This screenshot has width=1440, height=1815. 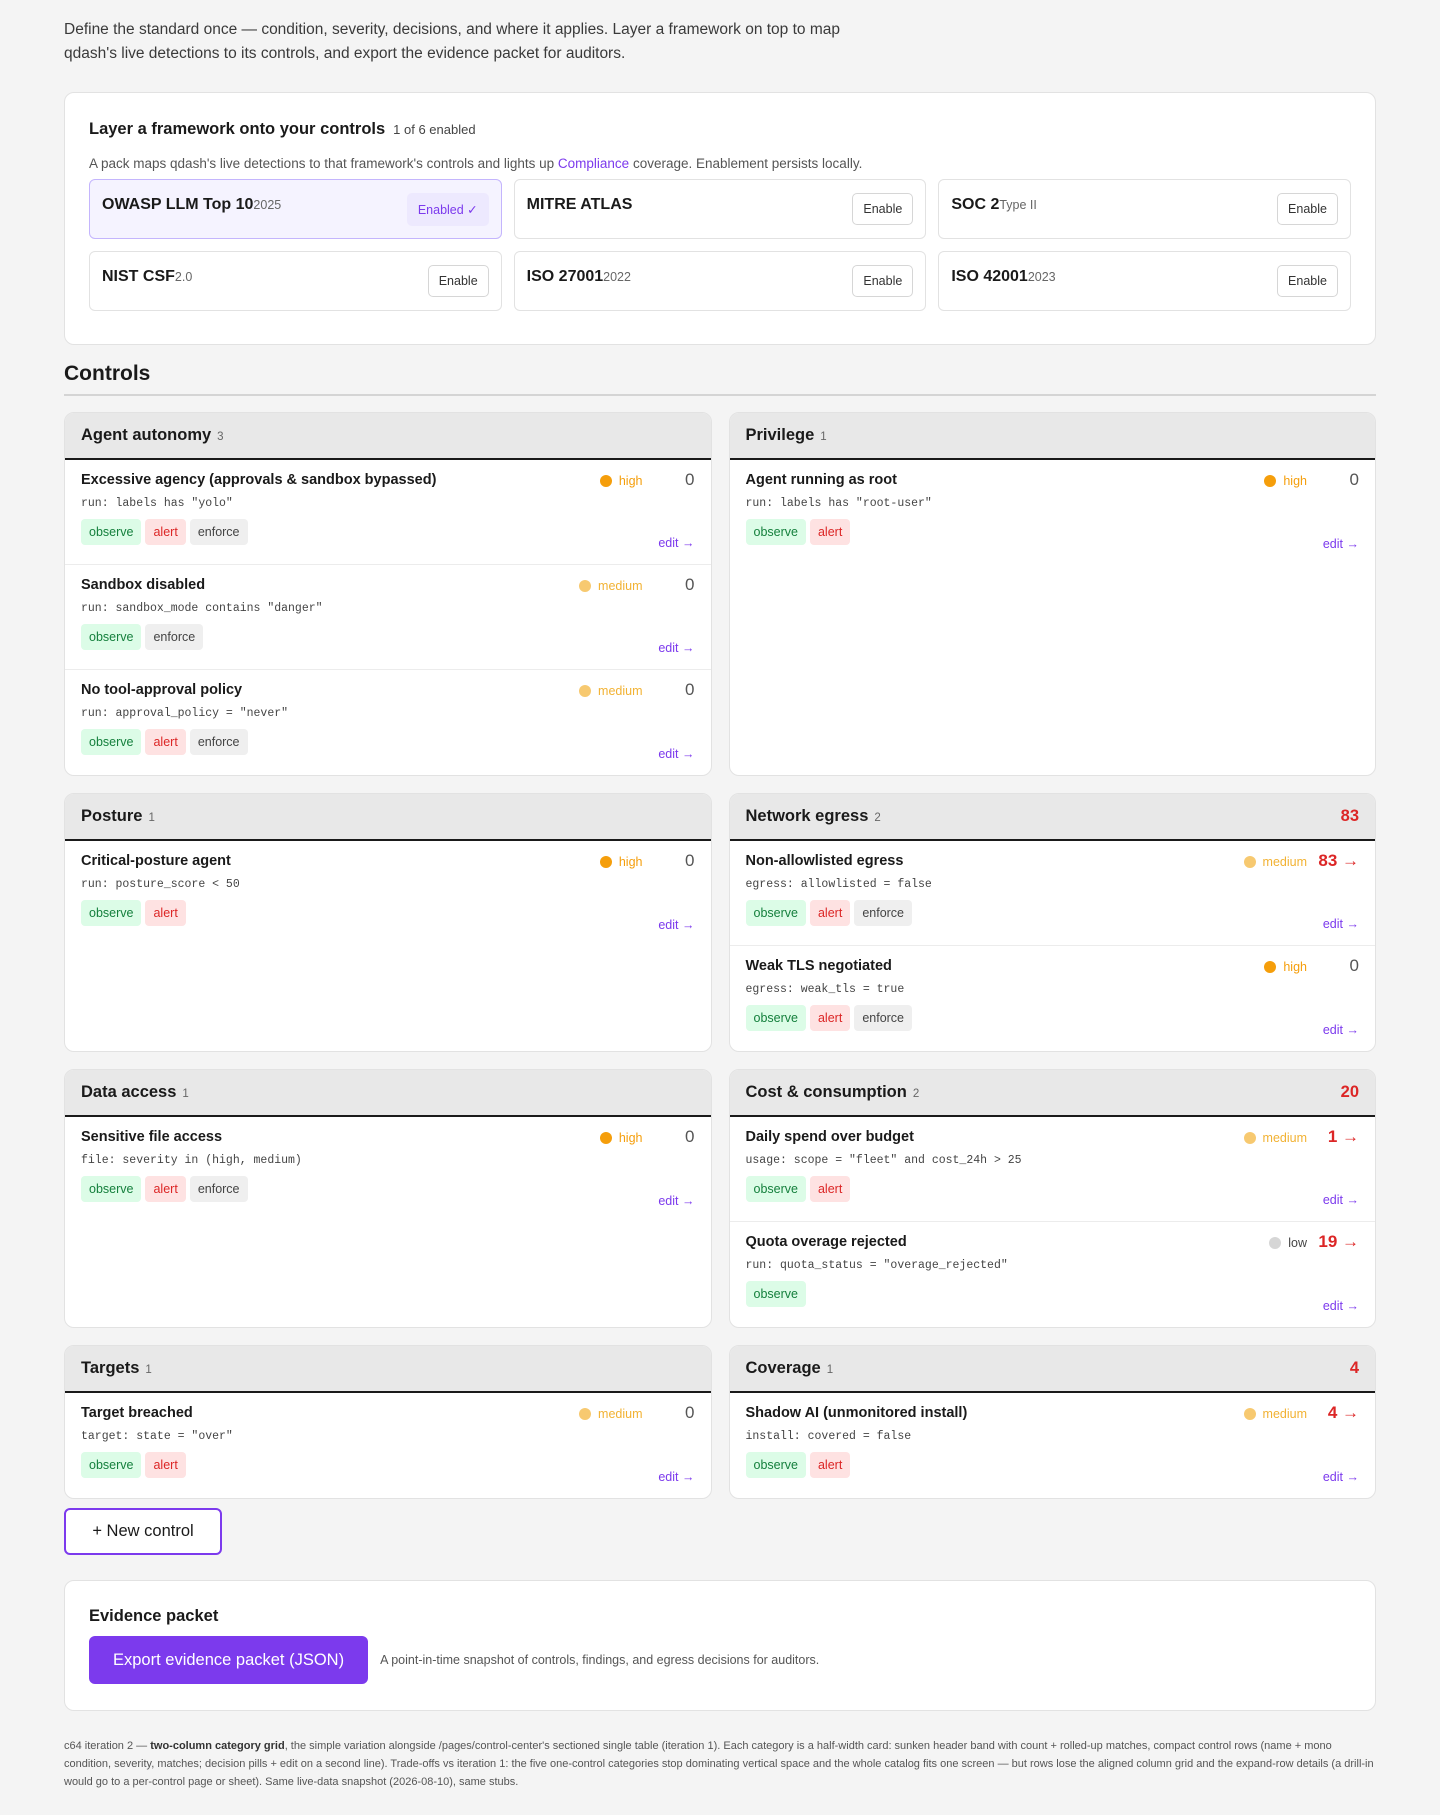 I want to click on control-matches: 1 →, so click(x=1343, y=1137).